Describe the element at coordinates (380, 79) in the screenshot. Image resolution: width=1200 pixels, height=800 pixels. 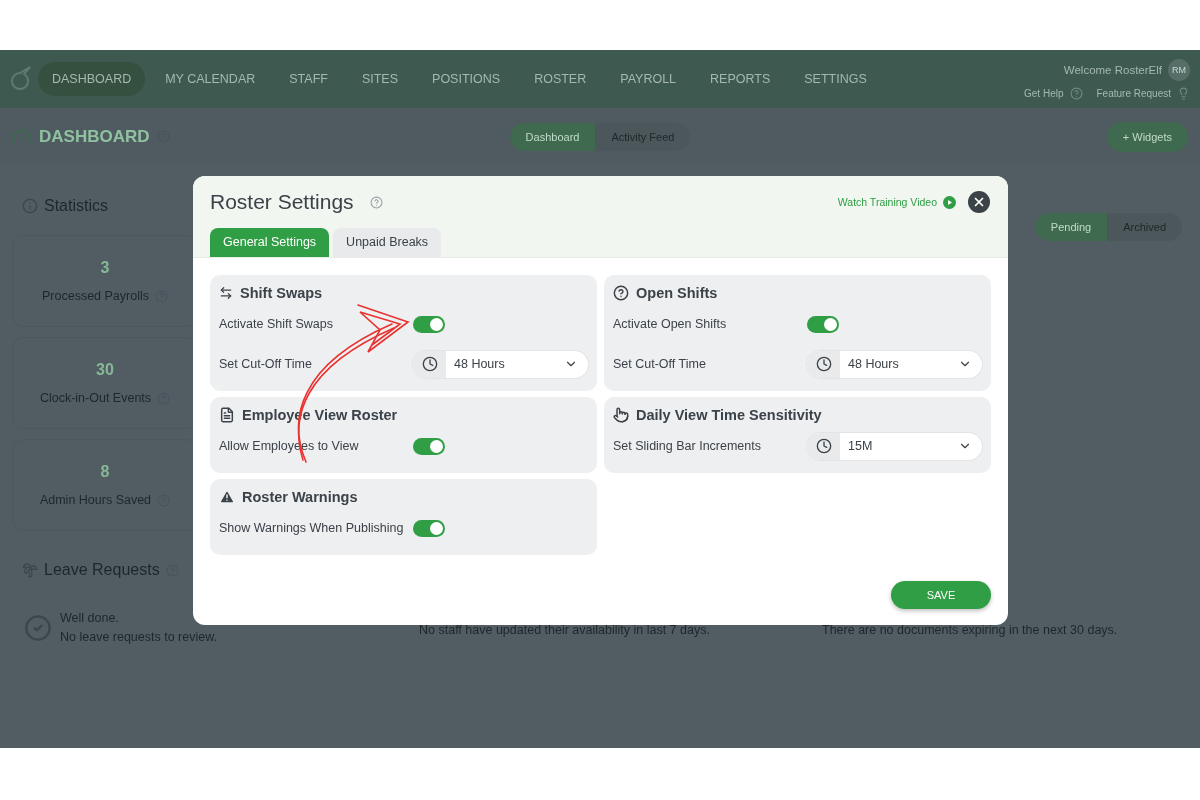
I see `nav-item: SITES` at that location.